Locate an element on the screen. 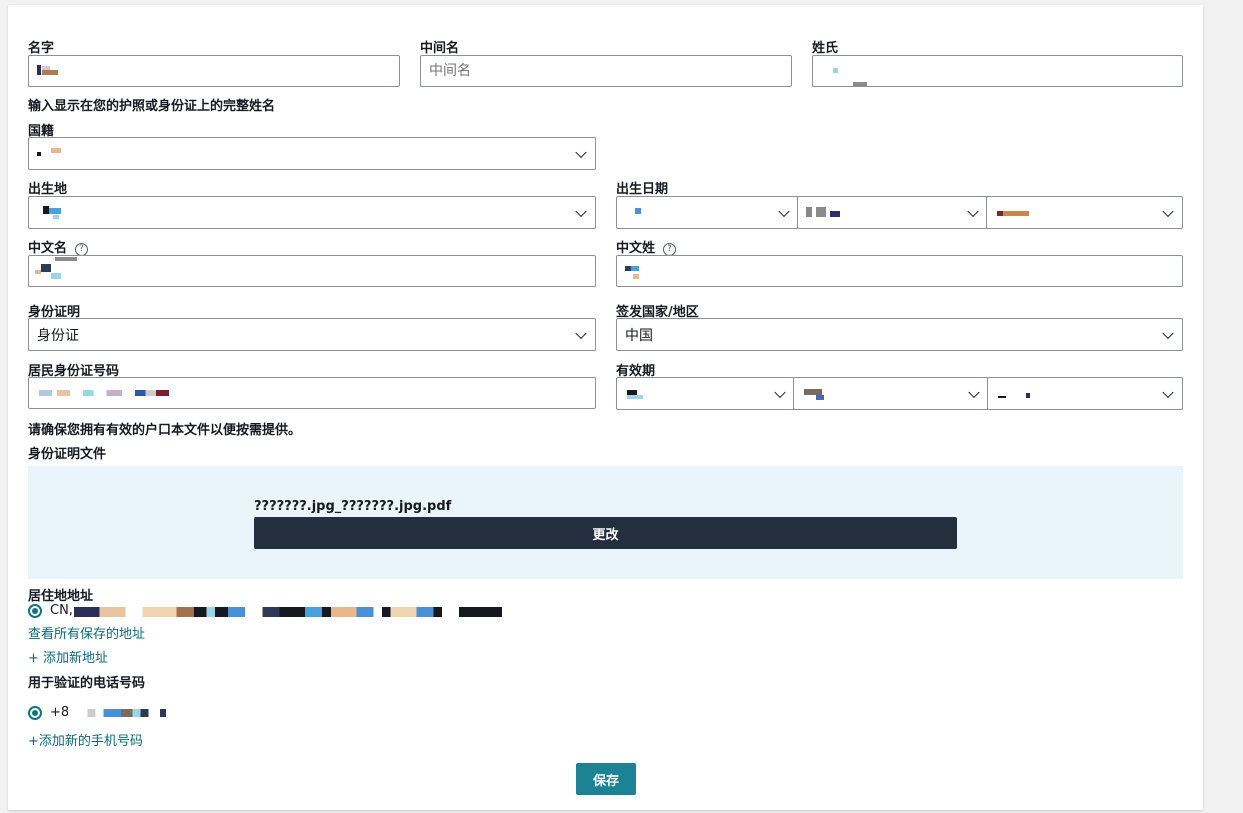  middle-name-input is located at coordinates (606, 71).